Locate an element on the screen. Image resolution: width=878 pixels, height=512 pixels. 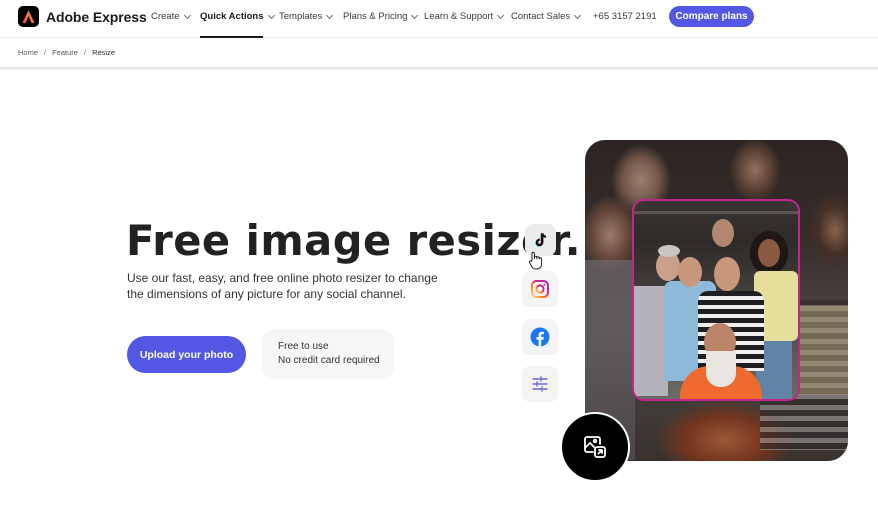
hair is located at coordinates (669, 251).